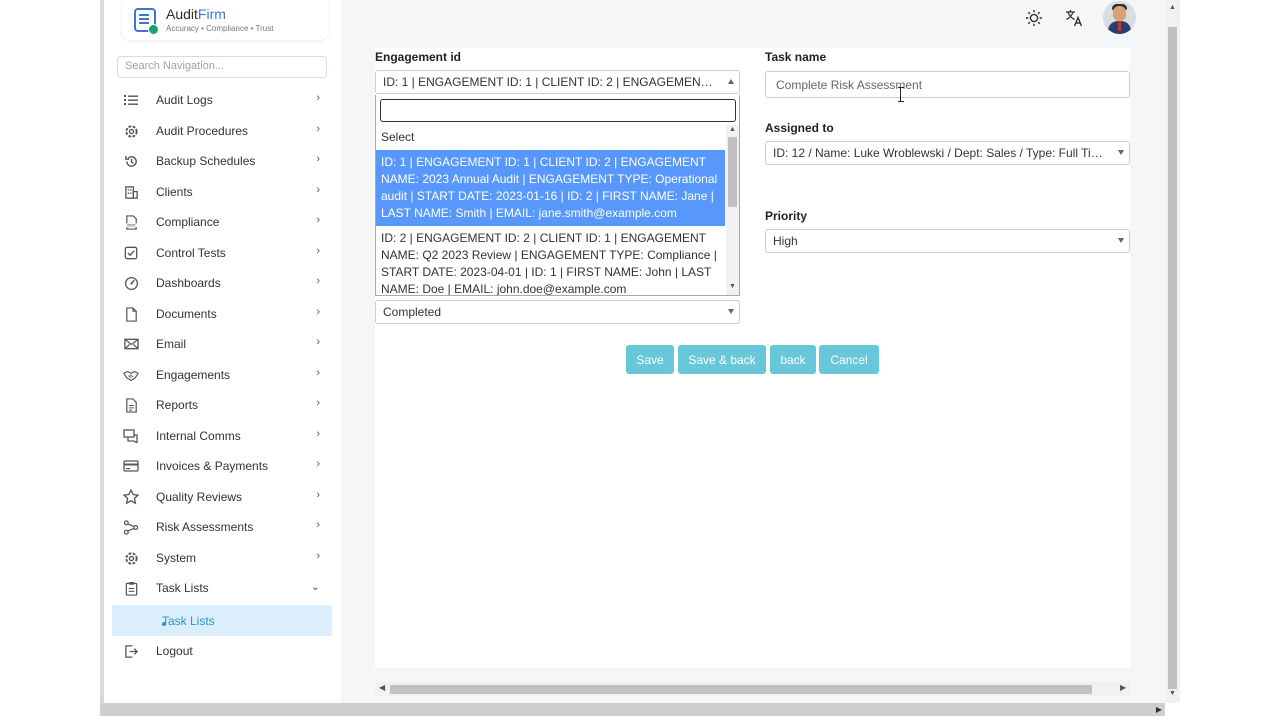  What do you see at coordinates (722, 359) in the screenshot?
I see `save-and-back-button: Save & back` at bounding box center [722, 359].